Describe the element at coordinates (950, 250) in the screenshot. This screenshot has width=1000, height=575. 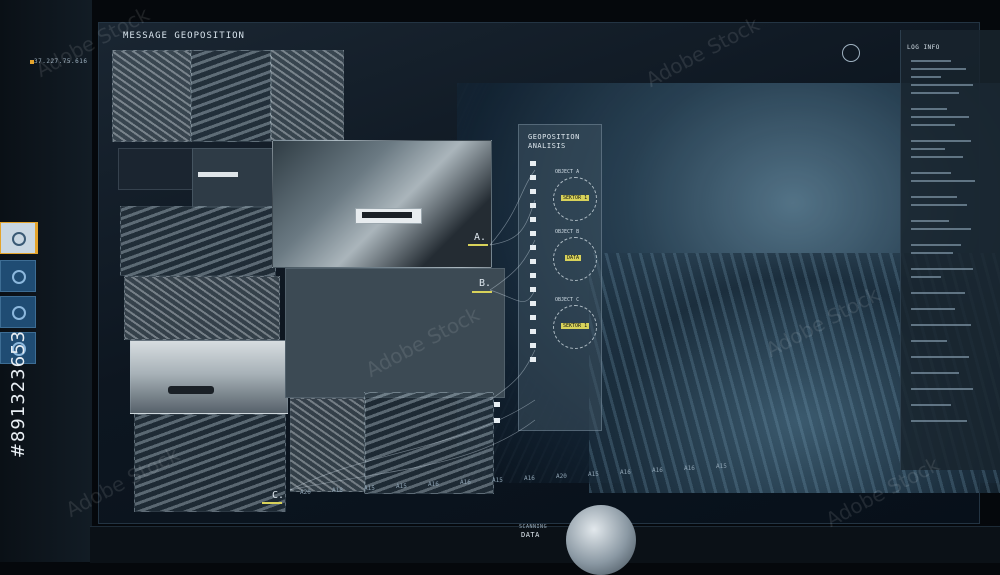
I see `log-info-panel: LOG INFO` at that location.